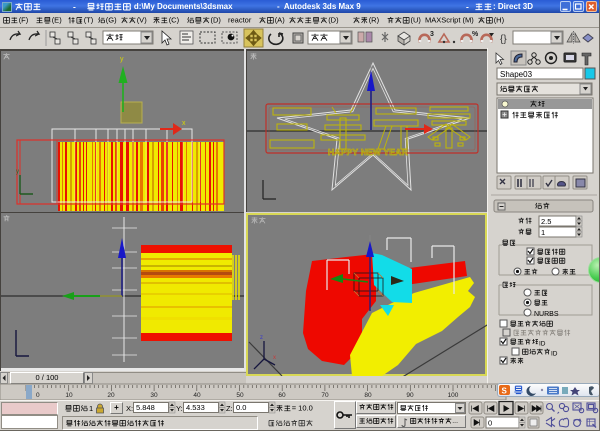  Describe the element at coordinates (499, 19) in the screenshot. I see `svg-text: (H)` at that location.